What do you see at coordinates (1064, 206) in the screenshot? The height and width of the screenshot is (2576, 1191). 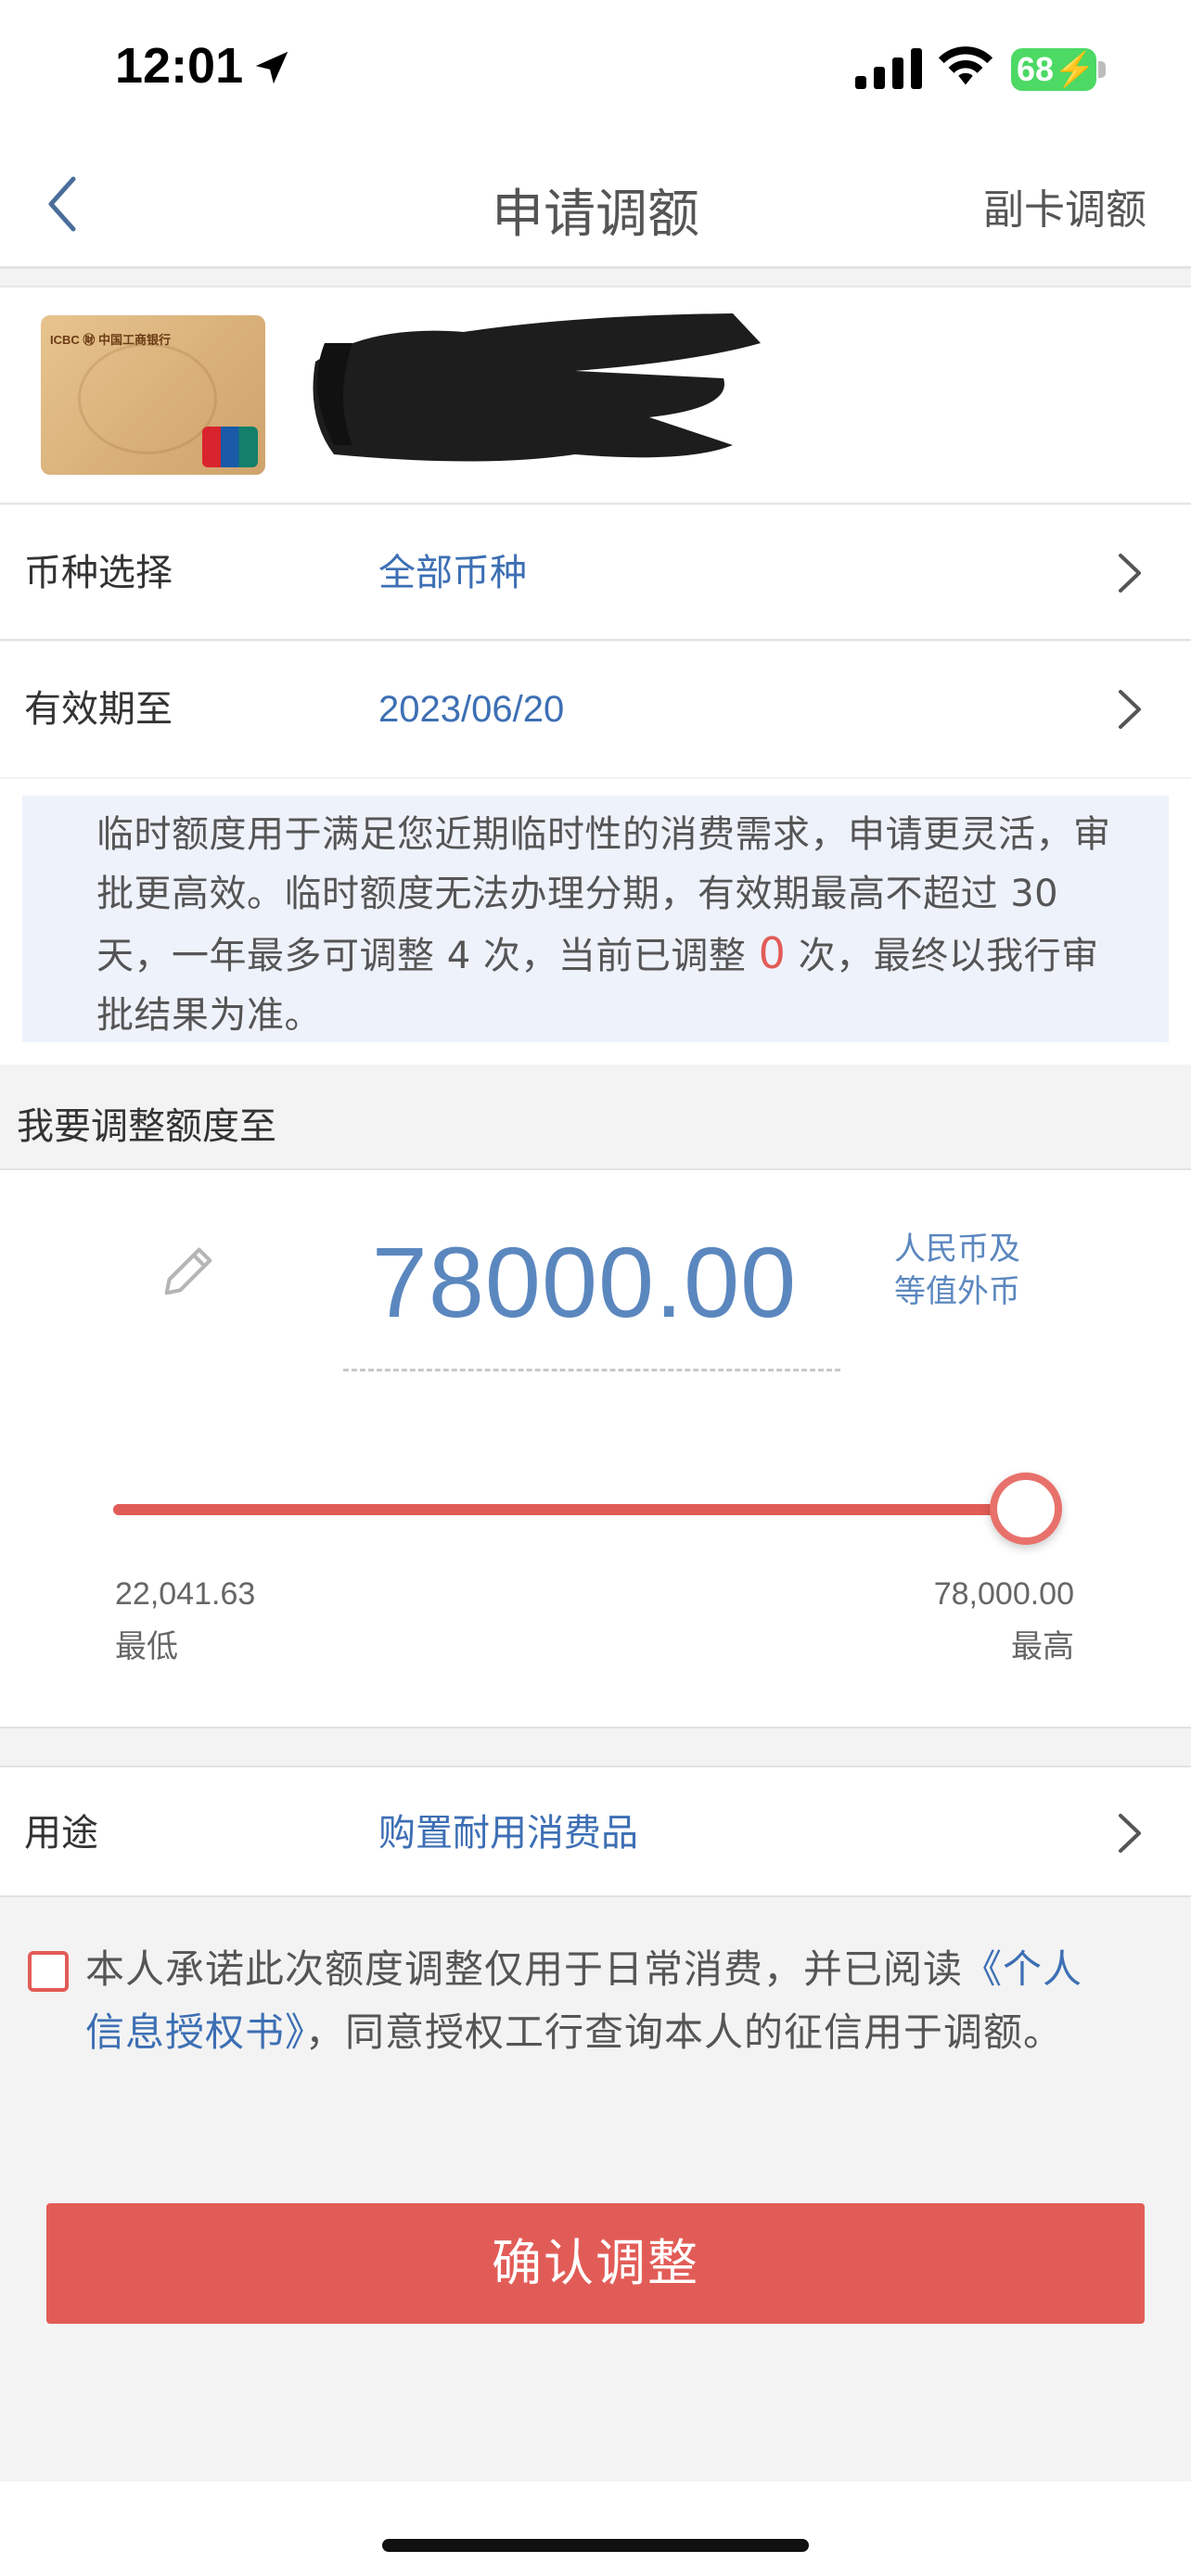 I see `secondary-card-adjust-link: 副卡调额` at bounding box center [1064, 206].